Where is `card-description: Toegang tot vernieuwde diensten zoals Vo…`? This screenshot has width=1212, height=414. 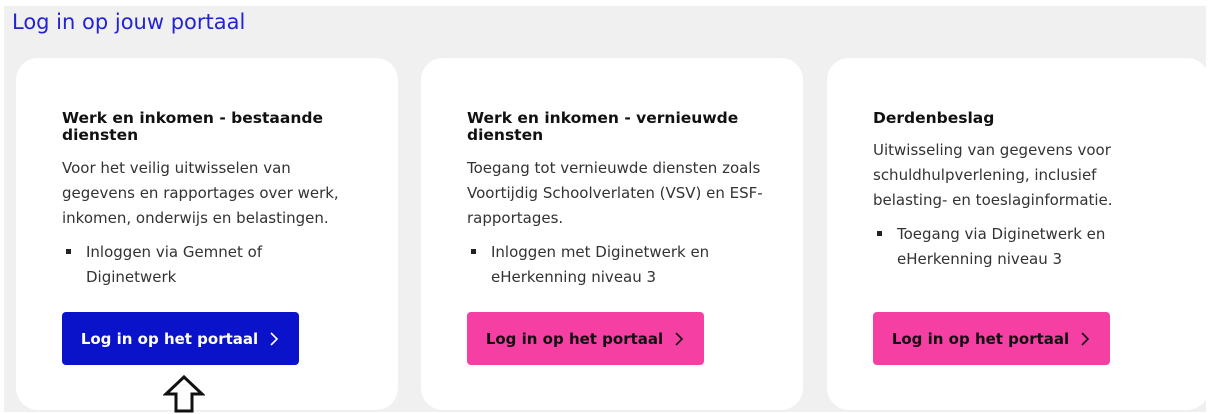 card-description: Toegang tot vernieuwde diensten zoals Vo… is located at coordinates (615, 193).